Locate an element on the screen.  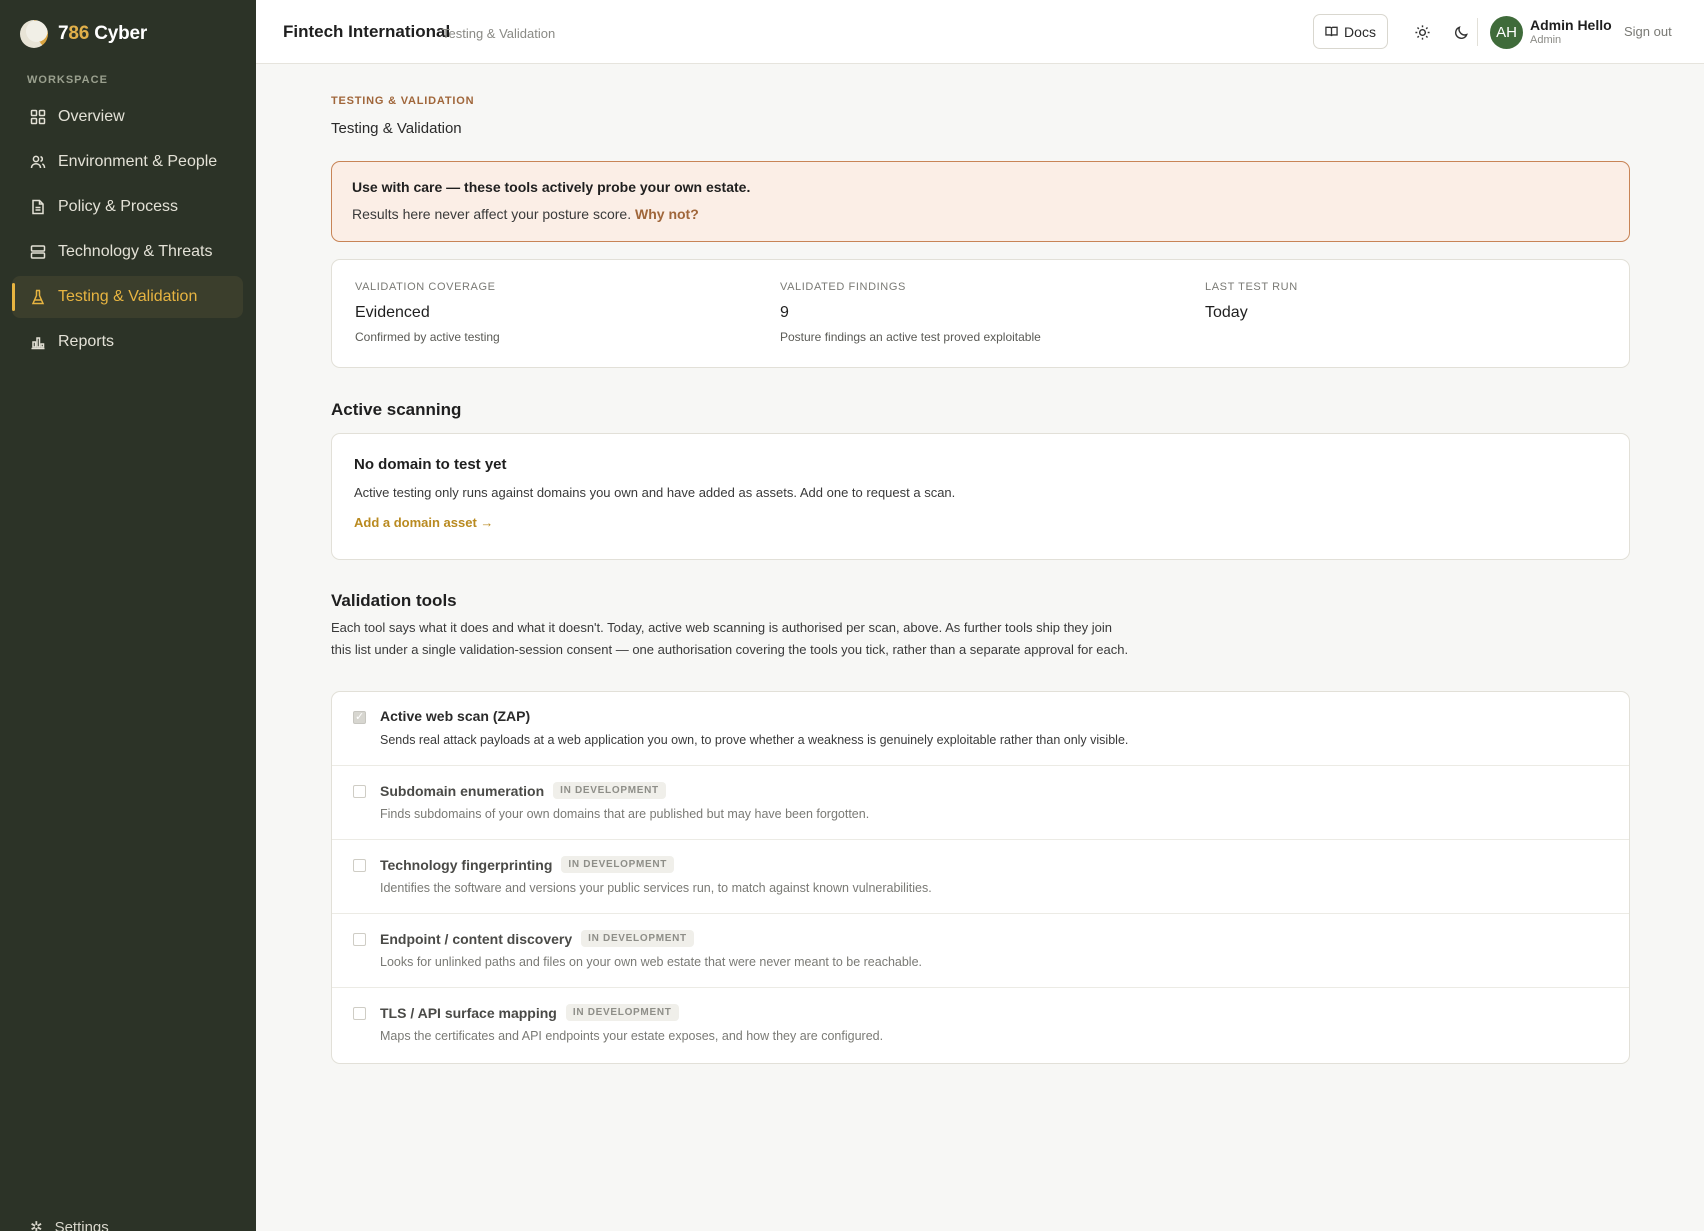
sidebar-item-testing: Testing & Validation is located at coordinates (127, 297).